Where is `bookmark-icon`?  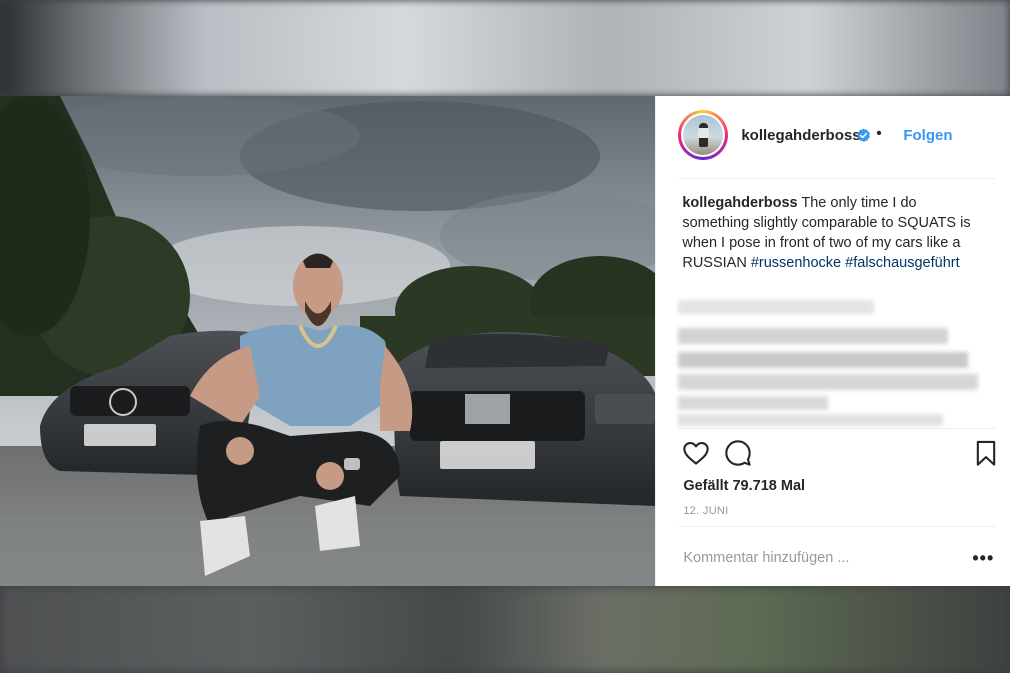
bookmark-icon is located at coordinates (986, 453).